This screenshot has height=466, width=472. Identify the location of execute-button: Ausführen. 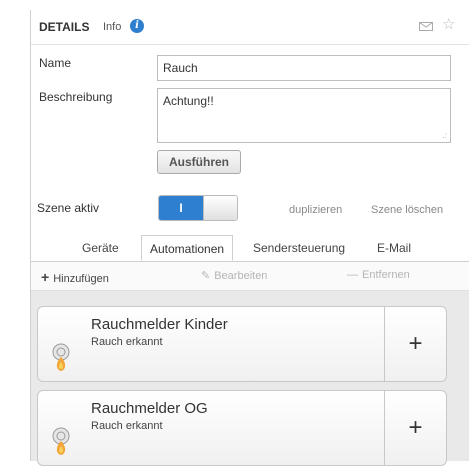
(199, 162).